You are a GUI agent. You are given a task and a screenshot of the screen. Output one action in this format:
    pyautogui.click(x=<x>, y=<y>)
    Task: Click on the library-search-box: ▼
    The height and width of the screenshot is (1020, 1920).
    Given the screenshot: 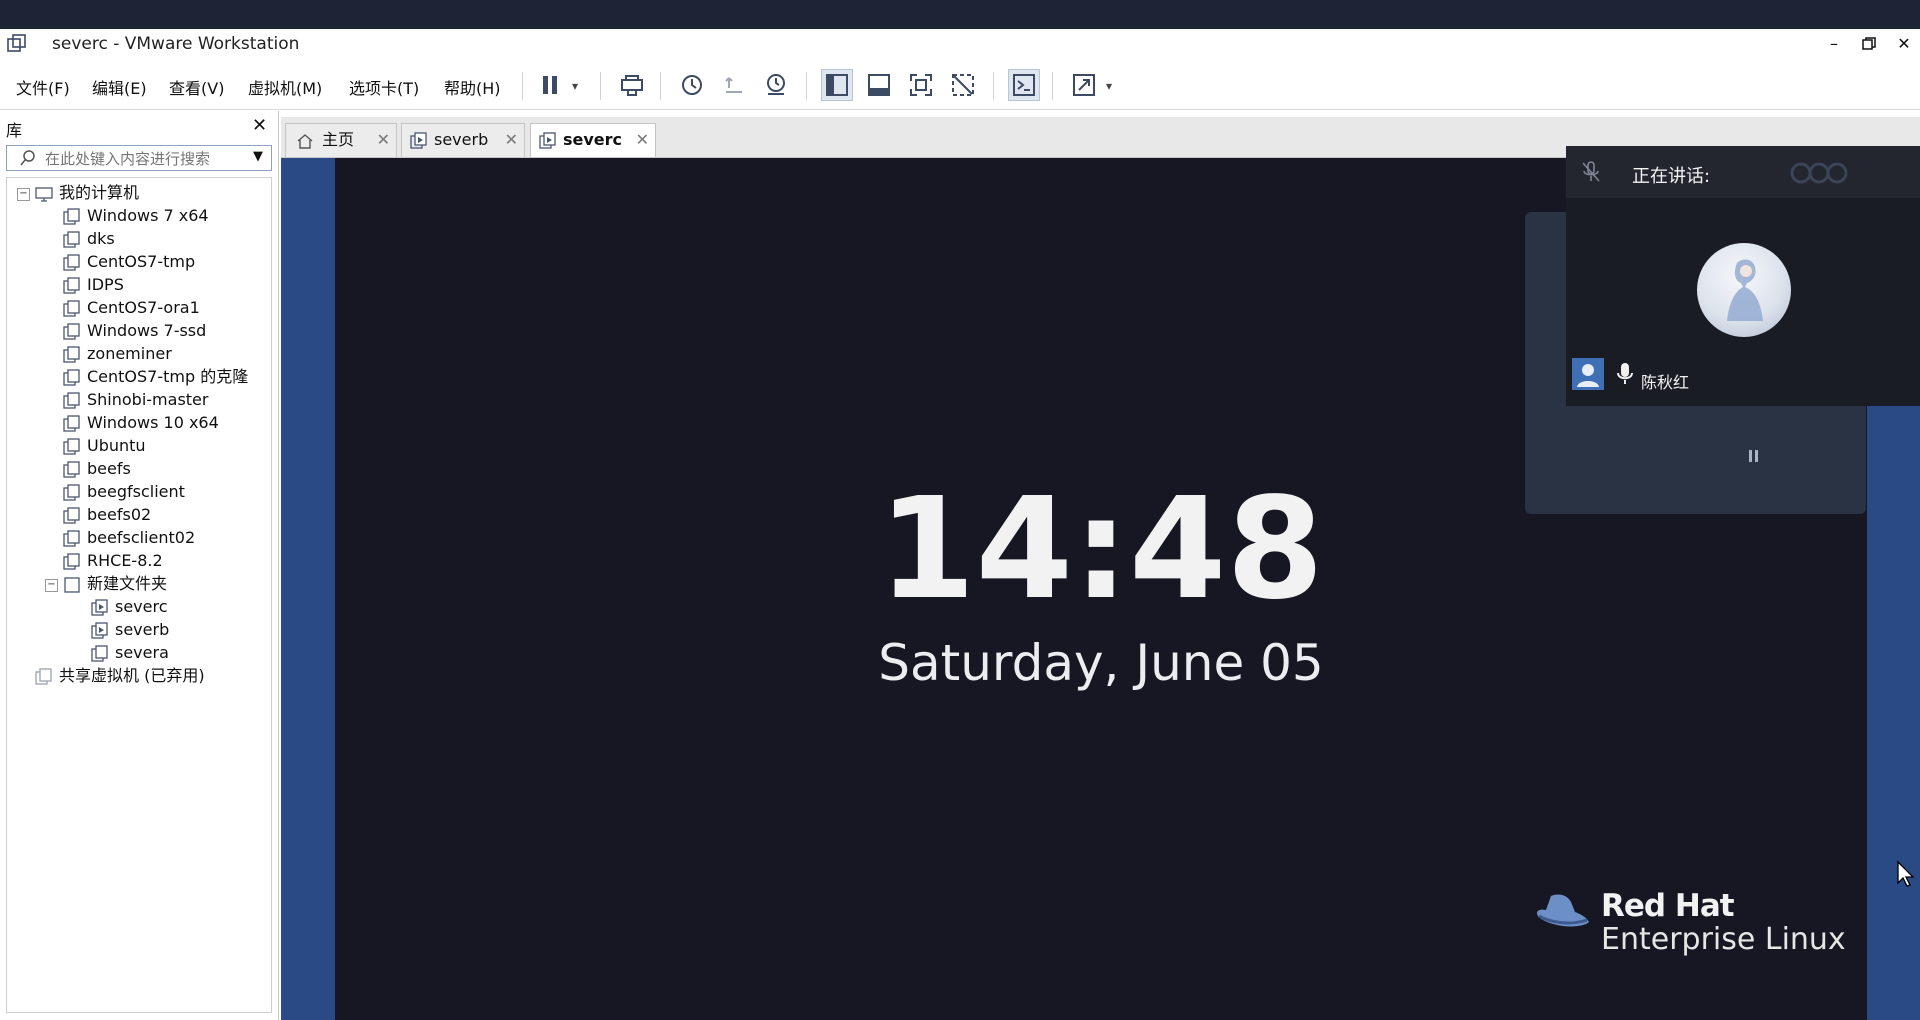 What is the action you would take?
    pyautogui.click(x=139, y=158)
    